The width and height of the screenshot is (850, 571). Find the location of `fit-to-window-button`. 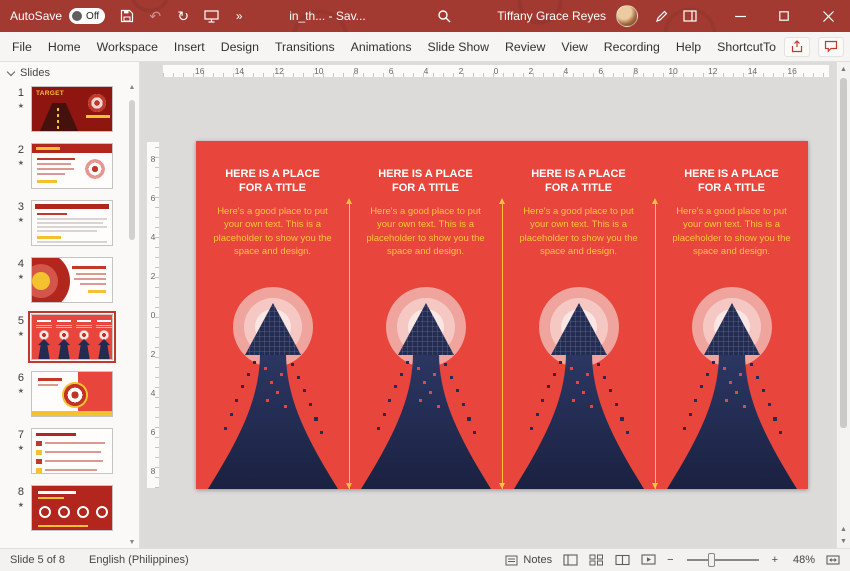

fit-to-window-button is located at coordinates (833, 560).